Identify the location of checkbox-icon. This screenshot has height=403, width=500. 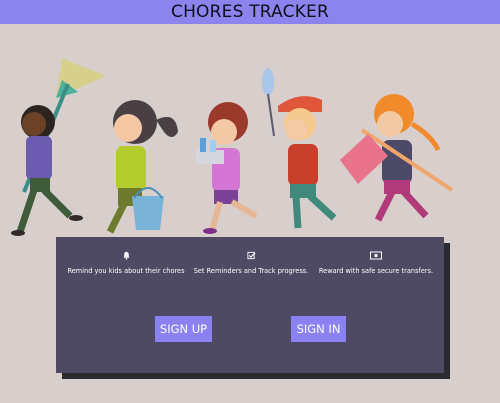
(251, 255).